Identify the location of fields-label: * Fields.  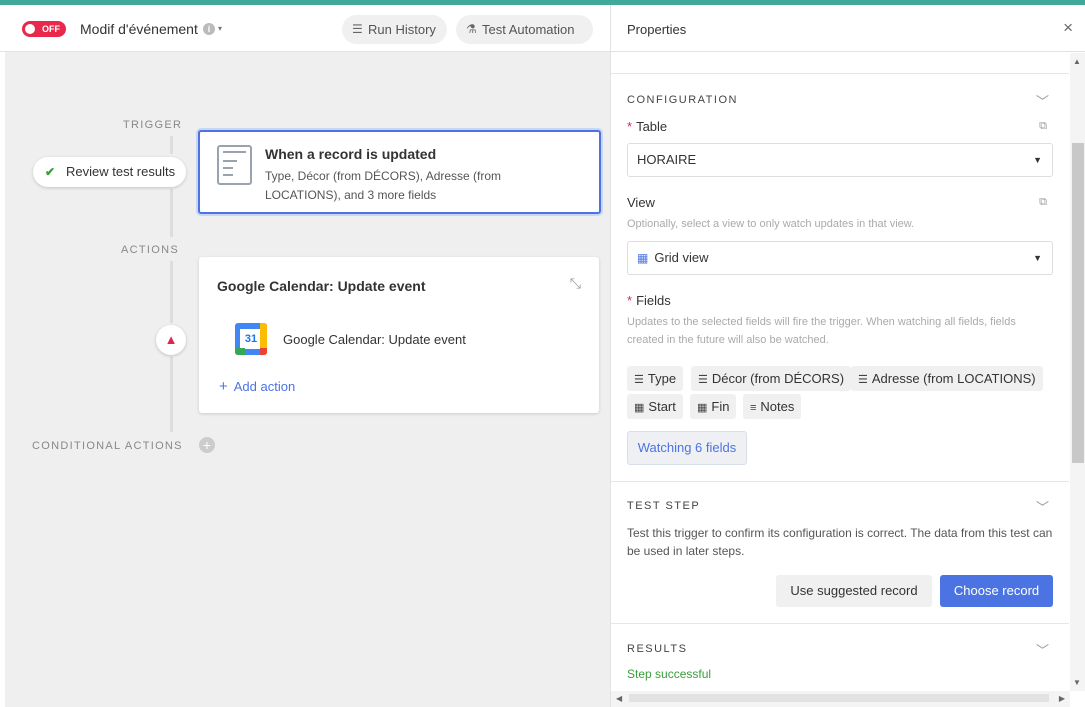
(649, 300).